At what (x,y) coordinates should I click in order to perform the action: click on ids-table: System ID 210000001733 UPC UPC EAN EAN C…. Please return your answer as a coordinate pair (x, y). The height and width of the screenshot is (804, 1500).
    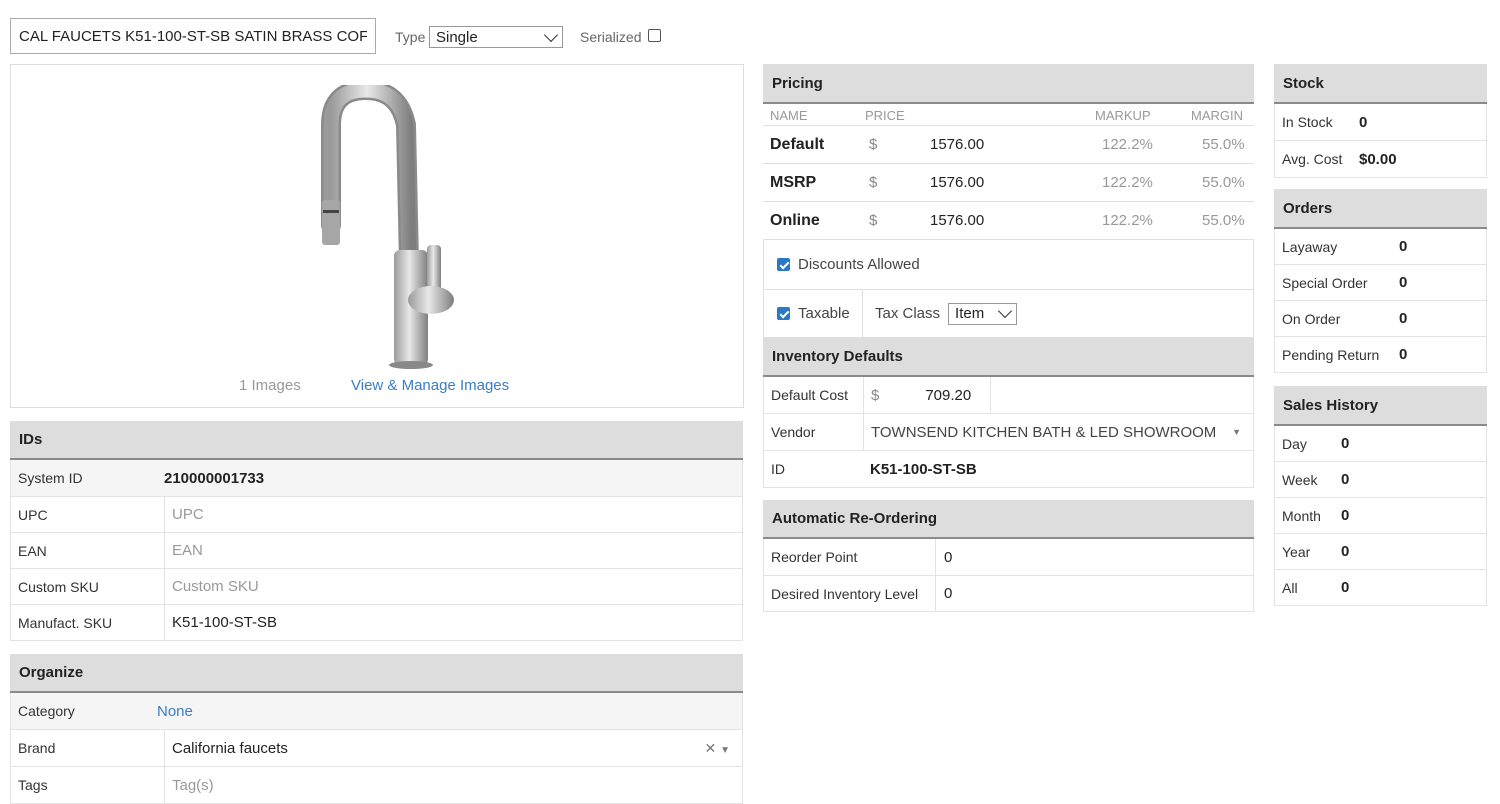
    Looking at the image, I should click on (376, 550).